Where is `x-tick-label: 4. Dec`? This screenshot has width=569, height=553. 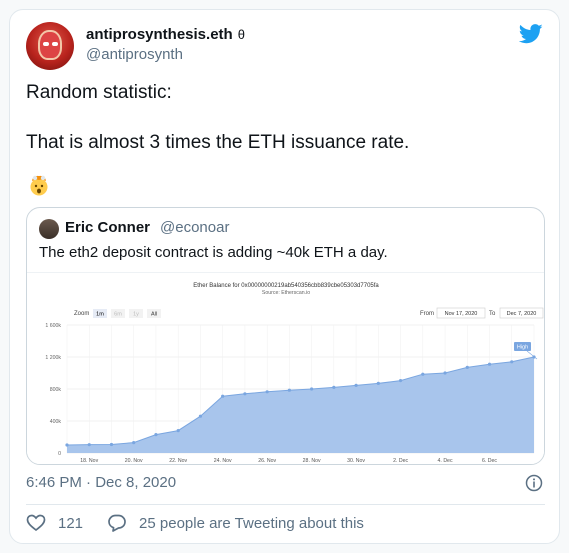
x-tick-label: 4. Dec is located at coordinates (445, 461).